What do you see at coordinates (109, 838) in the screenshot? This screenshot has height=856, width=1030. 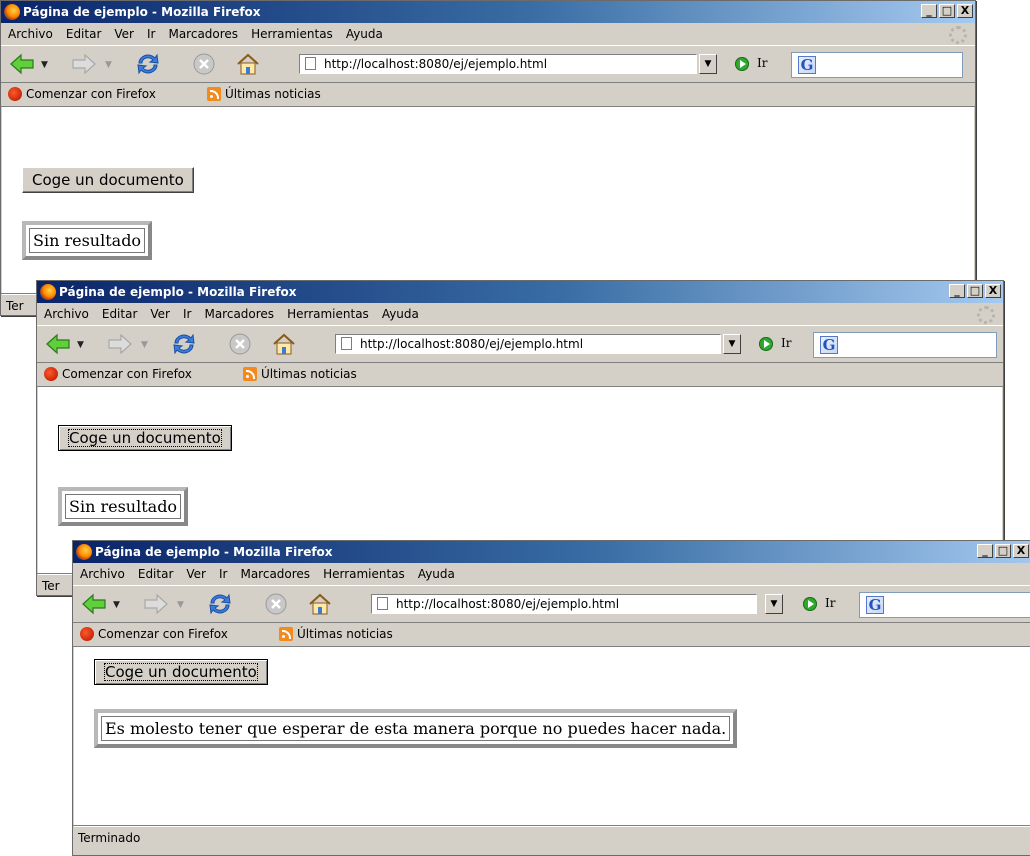 I see `status-text: Terminado` at bounding box center [109, 838].